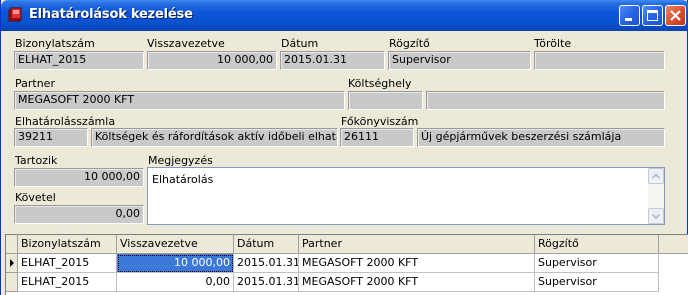 The image size is (688, 295). Describe the element at coordinates (300, 43) in the screenshot. I see `datum-label: Dátum` at that location.